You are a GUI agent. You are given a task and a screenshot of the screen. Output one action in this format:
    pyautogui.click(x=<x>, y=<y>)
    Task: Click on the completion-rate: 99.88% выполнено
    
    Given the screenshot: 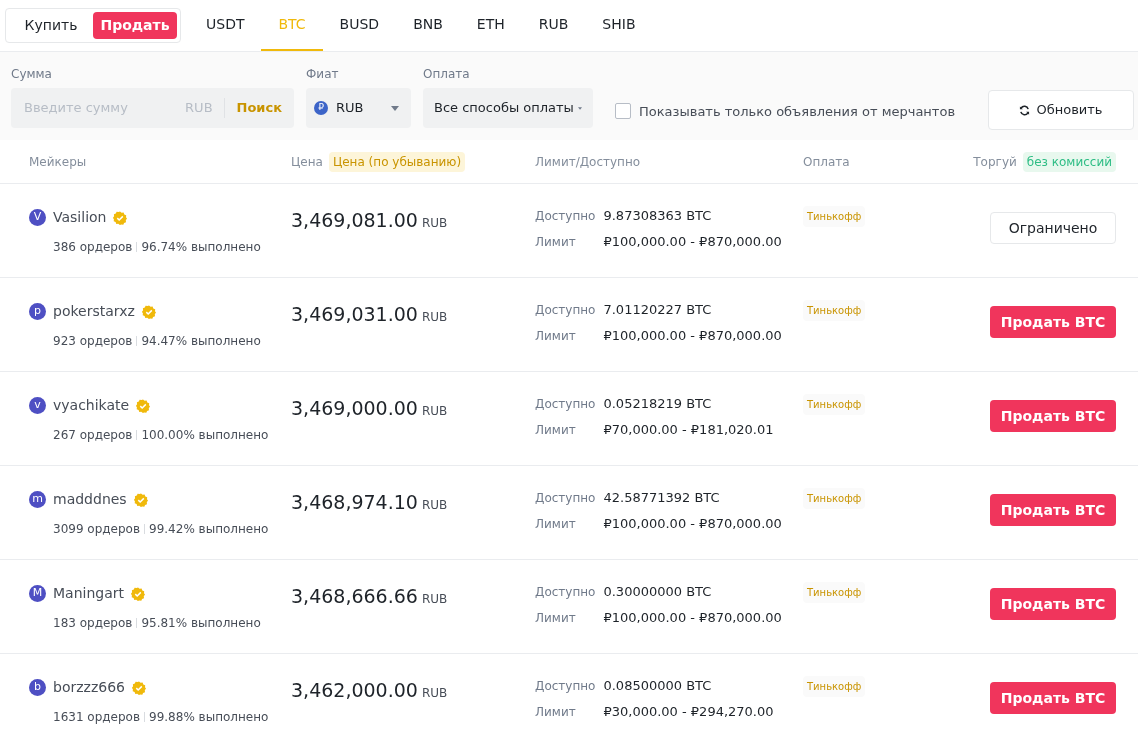 What is the action you would take?
    pyautogui.click(x=209, y=717)
    